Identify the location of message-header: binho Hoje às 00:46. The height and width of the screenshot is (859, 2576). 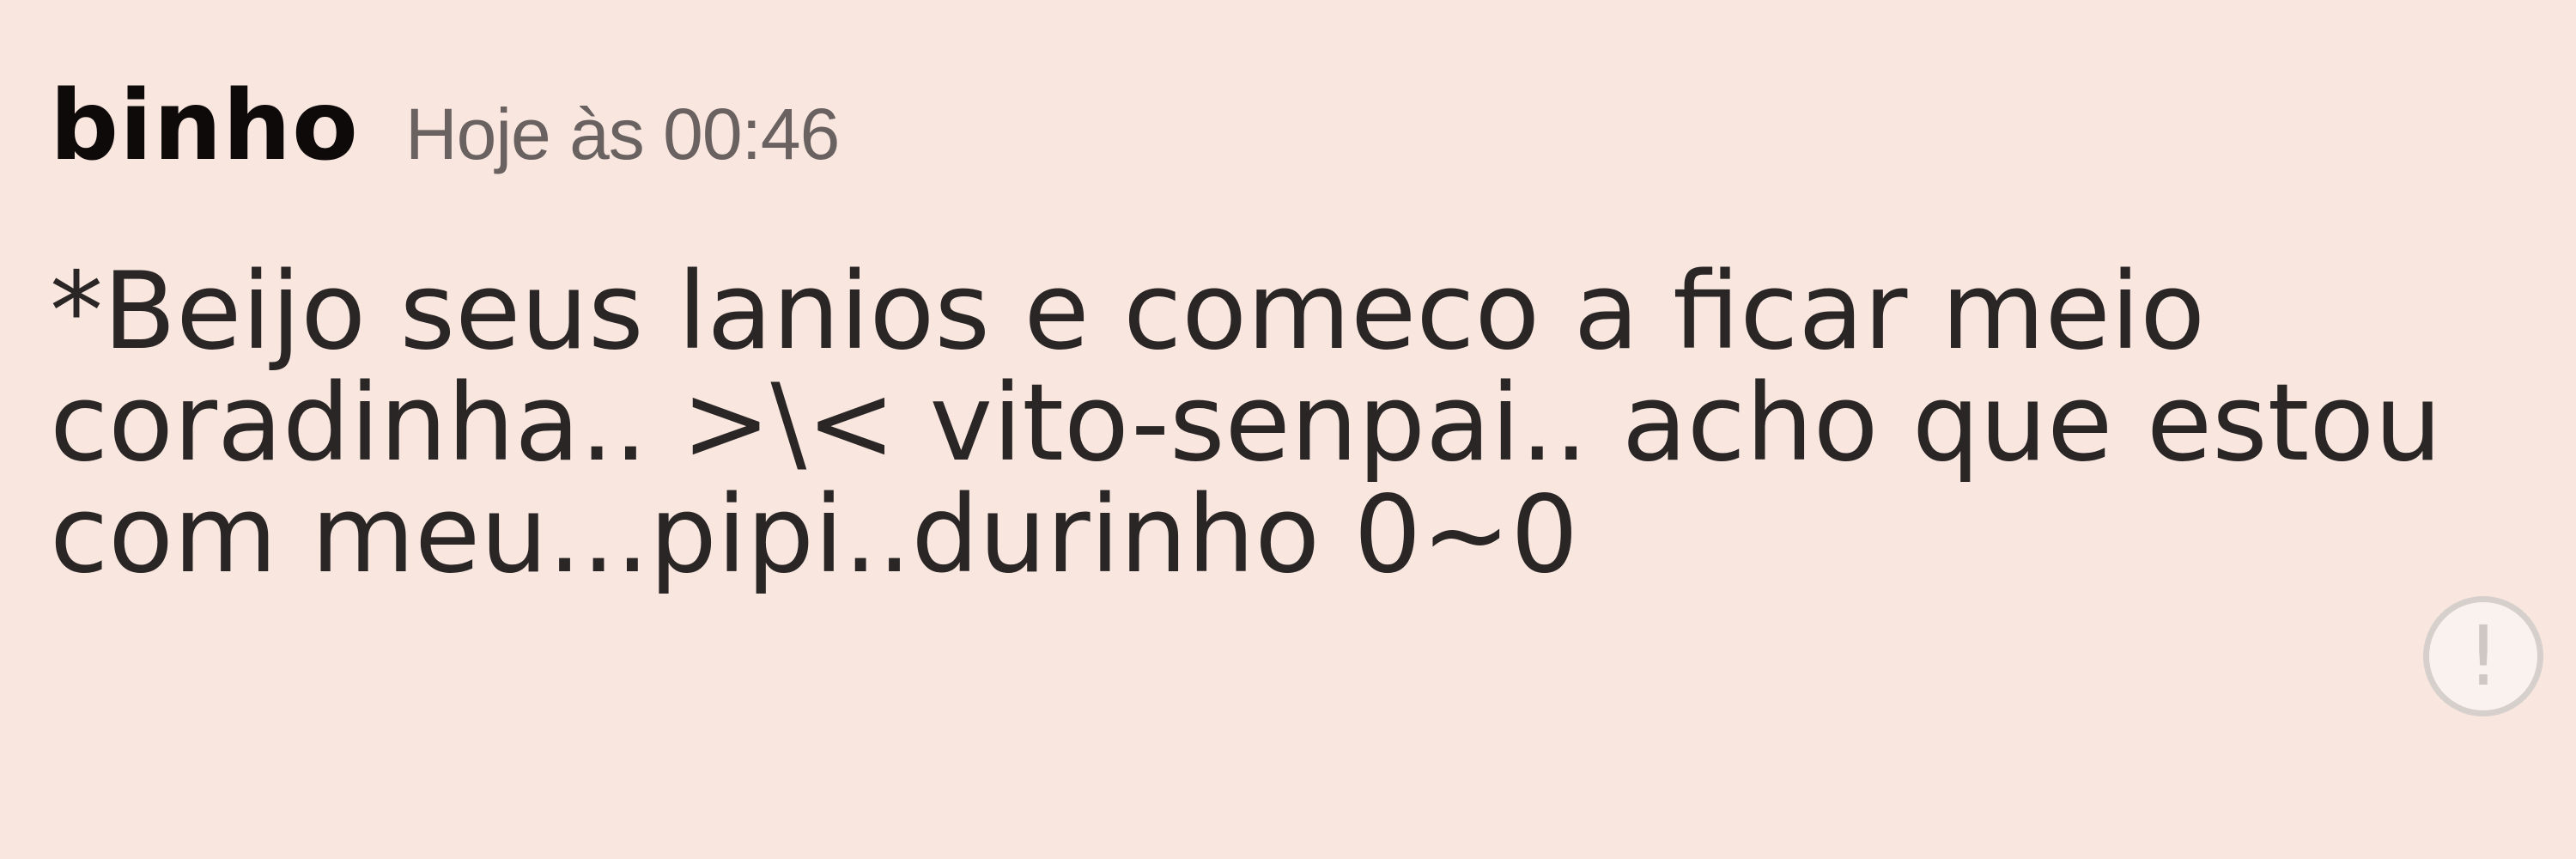
(445, 126).